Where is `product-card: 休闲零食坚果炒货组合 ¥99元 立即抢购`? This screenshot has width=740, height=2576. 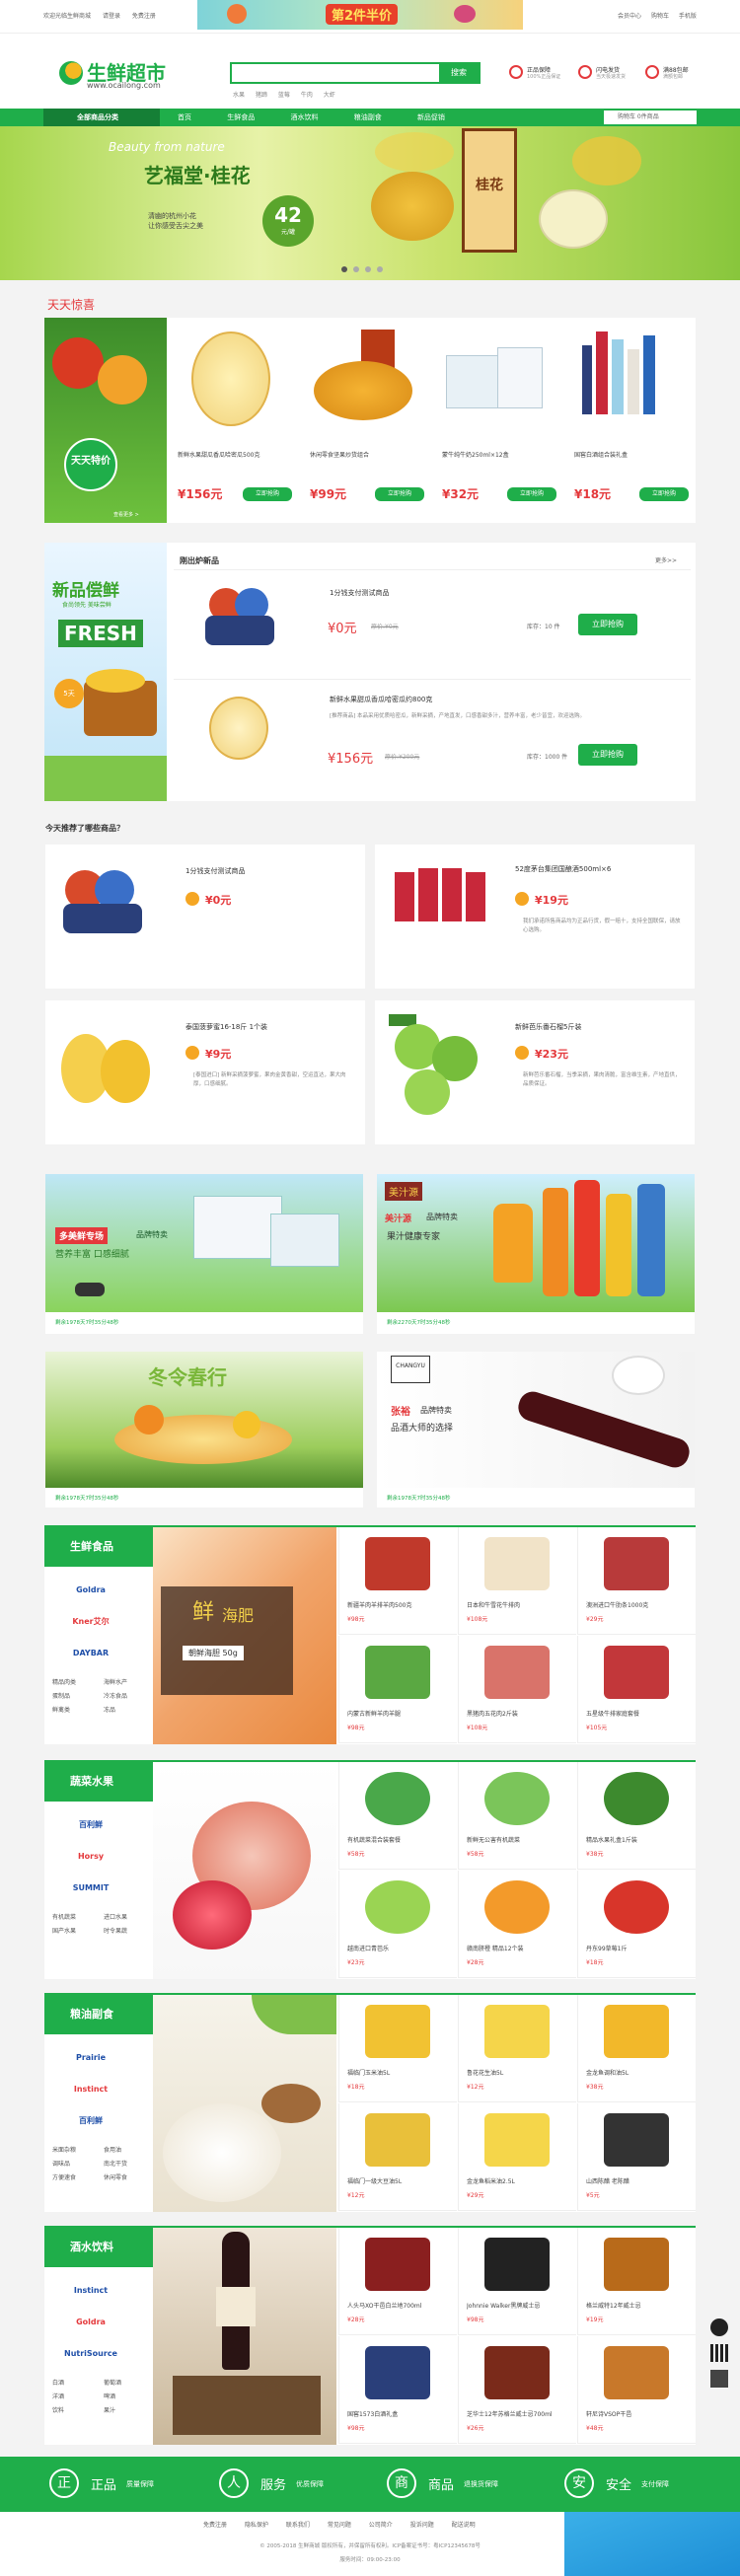
product-card: 休闲零食坚果炒货组合 ¥99元 立即抢购 is located at coordinates (365, 422).